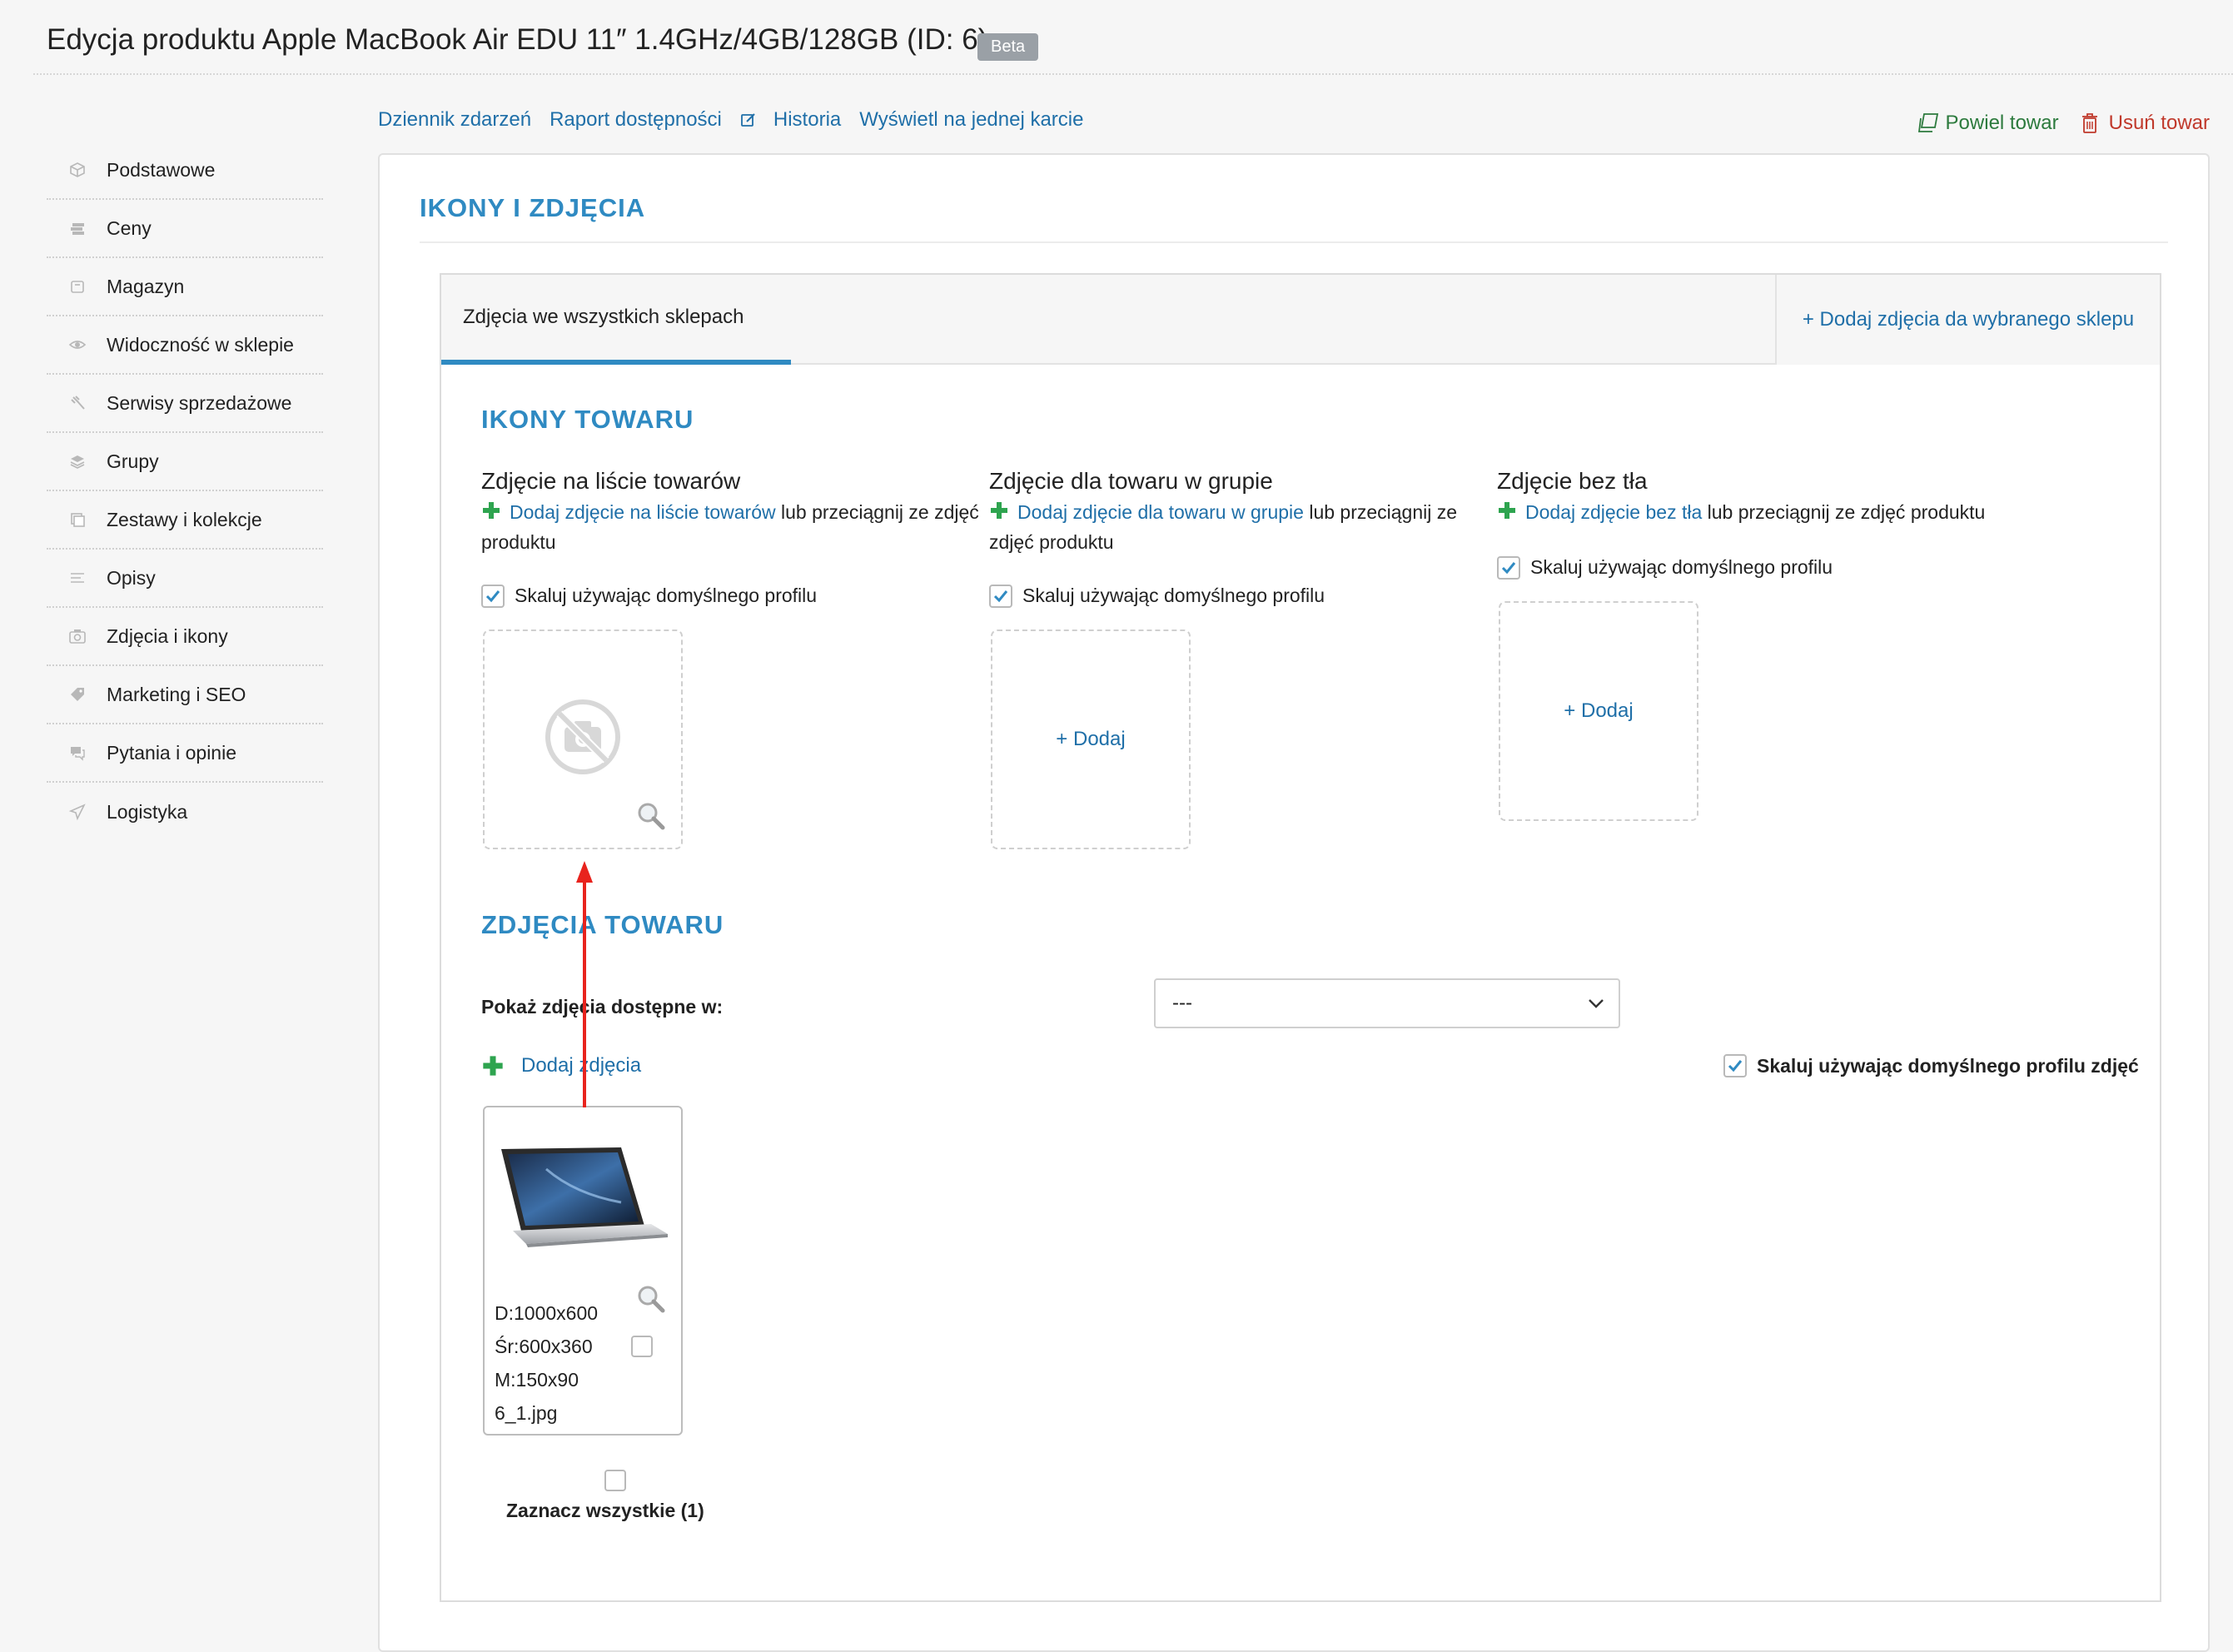 The width and height of the screenshot is (2233, 1652). What do you see at coordinates (807, 119) in the screenshot?
I see `history-link-label: Historia` at bounding box center [807, 119].